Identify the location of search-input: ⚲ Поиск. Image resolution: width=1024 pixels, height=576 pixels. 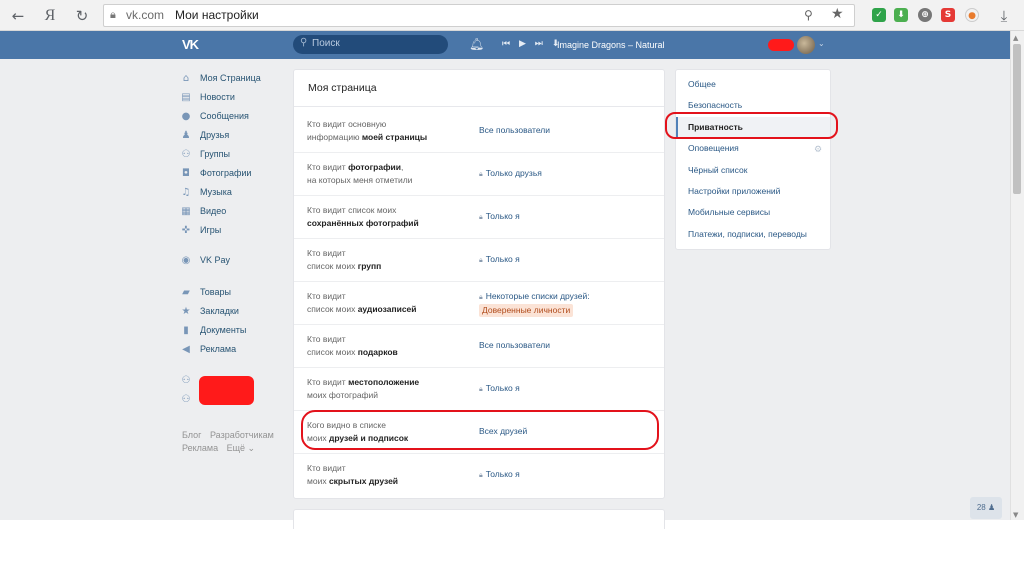
(370, 44).